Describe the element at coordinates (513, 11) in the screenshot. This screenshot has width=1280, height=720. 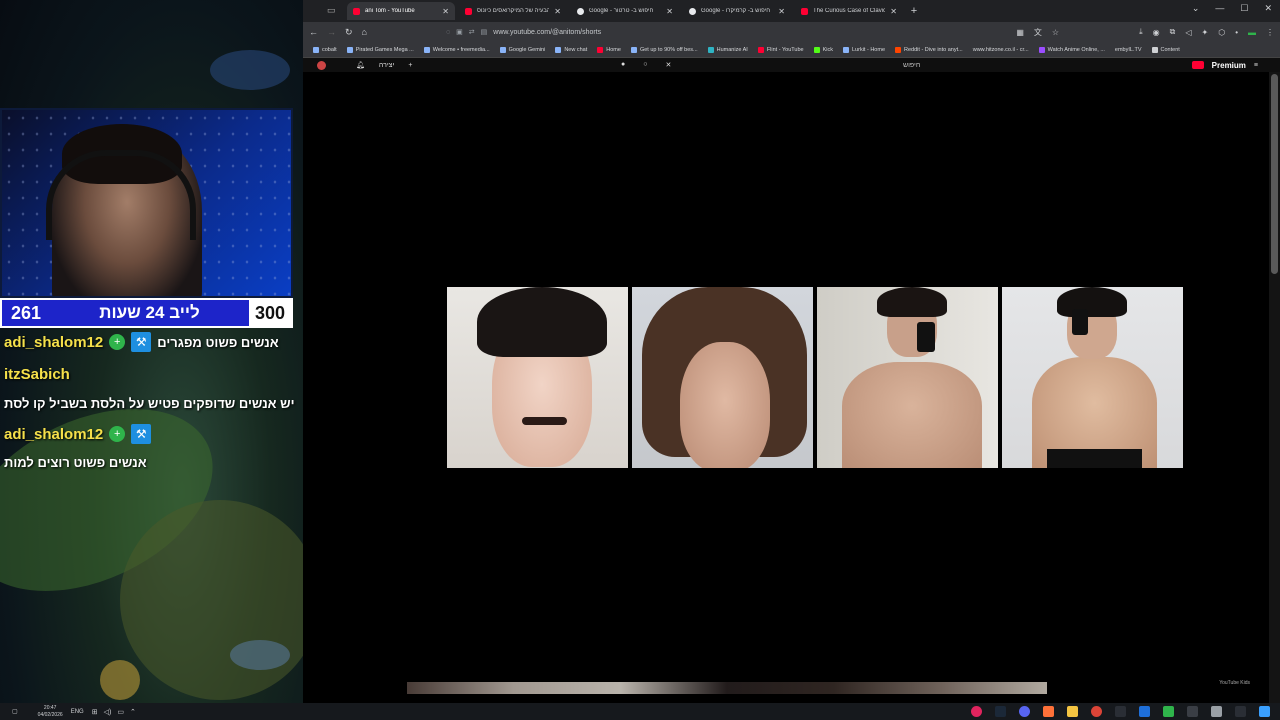
I see `tab-youtube-2: הבעיה של המיקרואסים כיונוס ✕` at that location.